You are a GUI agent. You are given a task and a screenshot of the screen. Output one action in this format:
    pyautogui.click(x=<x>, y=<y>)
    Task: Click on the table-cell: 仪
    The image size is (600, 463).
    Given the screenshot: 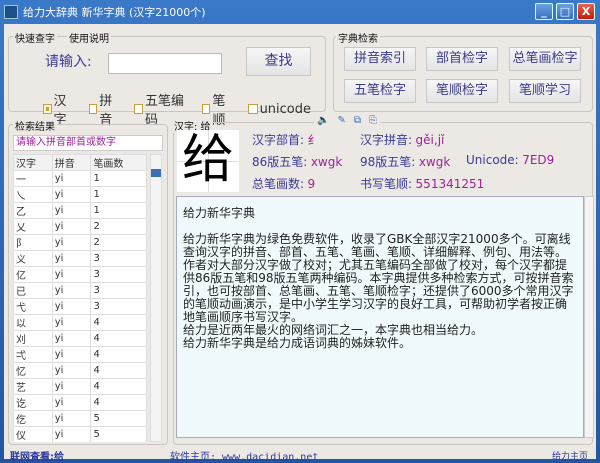 What is the action you would take?
    pyautogui.click(x=33, y=434)
    